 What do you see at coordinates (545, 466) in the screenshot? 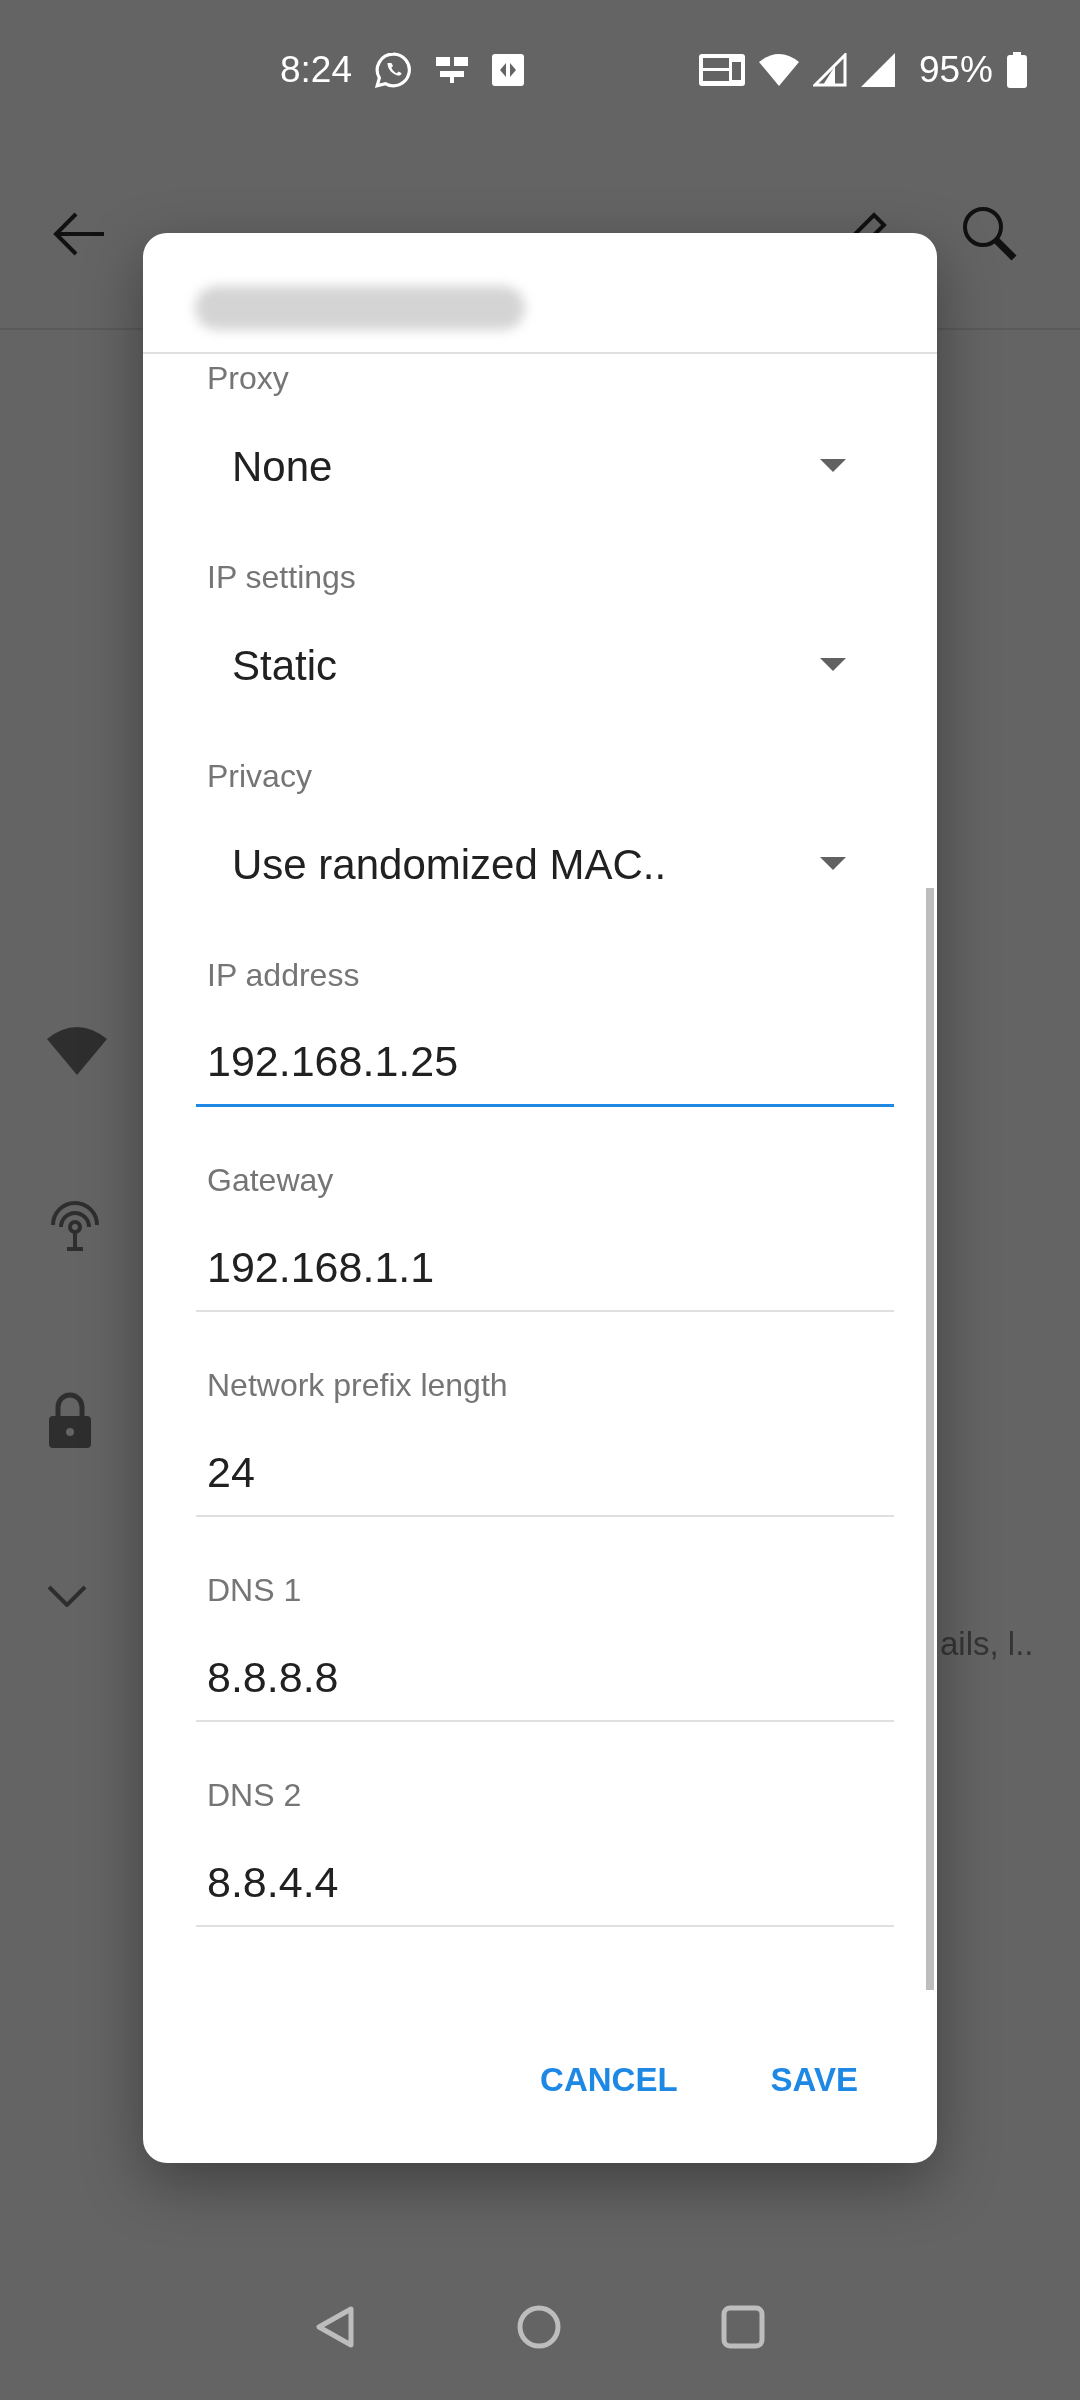
I see `dropdown: None` at bounding box center [545, 466].